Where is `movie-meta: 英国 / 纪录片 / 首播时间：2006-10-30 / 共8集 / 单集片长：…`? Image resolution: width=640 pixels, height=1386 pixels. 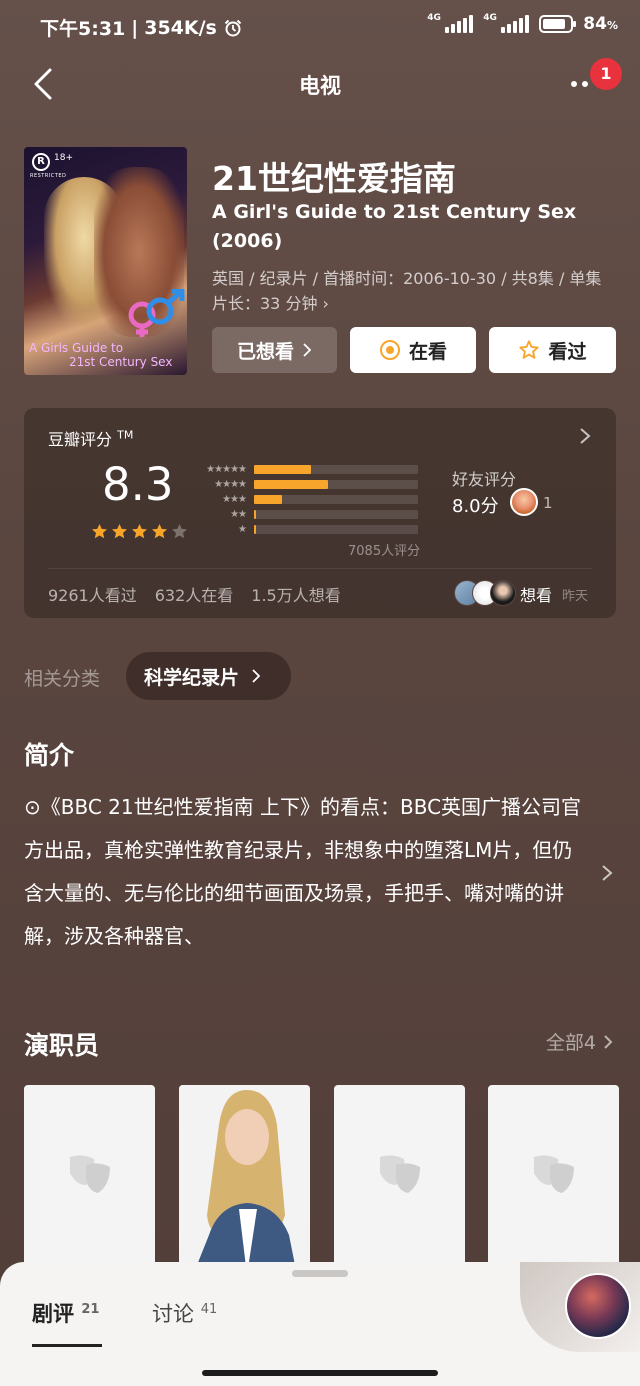
movie-meta: 英国 / 纪录片 / 首播时间：2006-10-30 / 共8集 / 单集片长：… is located at coordinates (414, 291).